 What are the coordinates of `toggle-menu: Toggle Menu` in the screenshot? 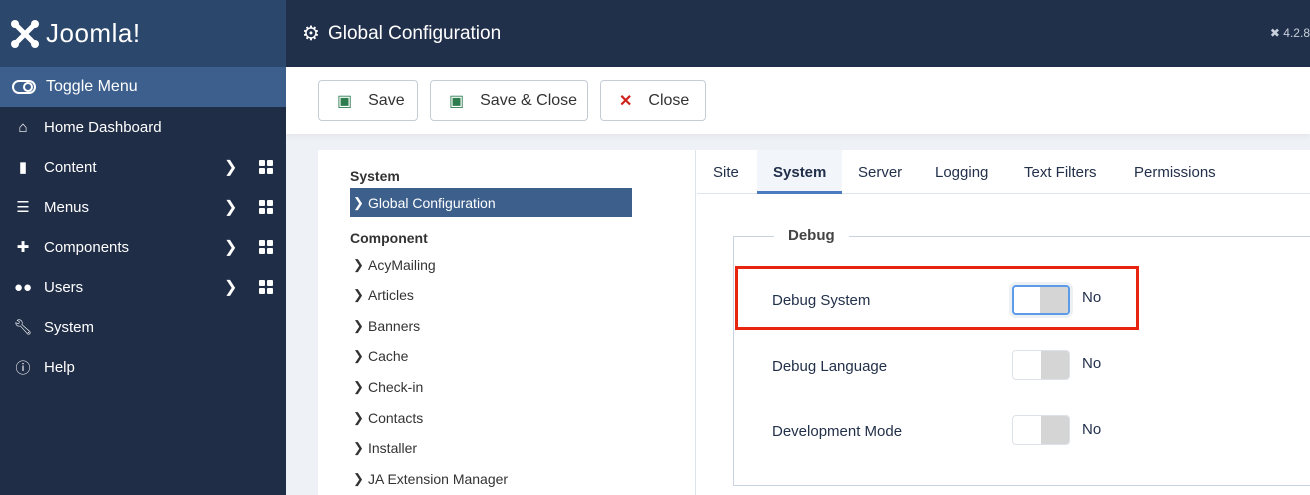 It's located at (143, 87).